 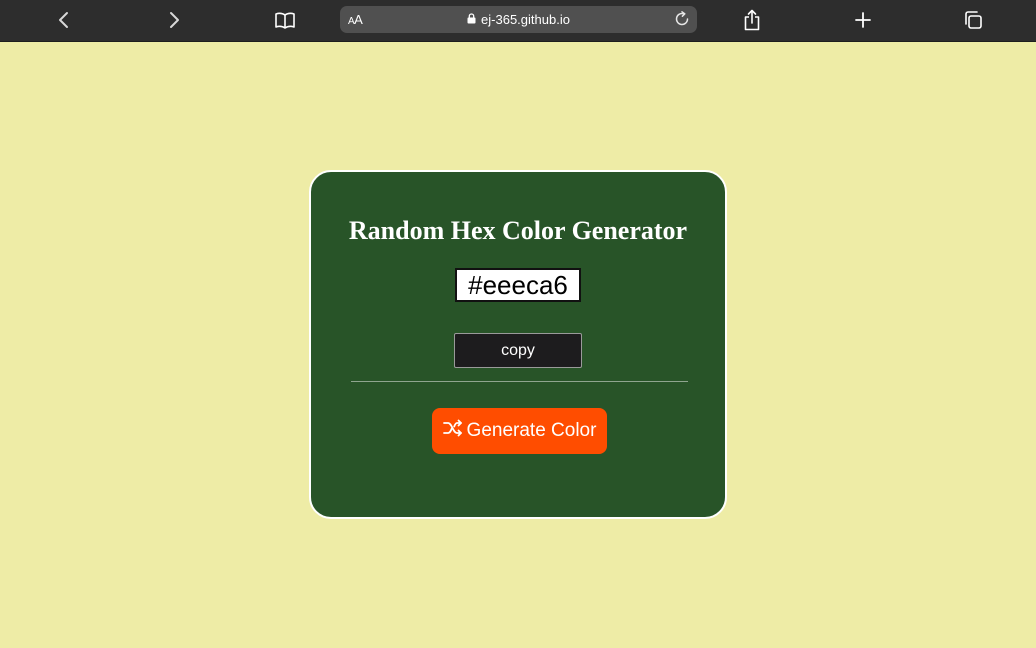 I want to click on page-title: Random Hex Color Generator, so click(x=518, y=230).